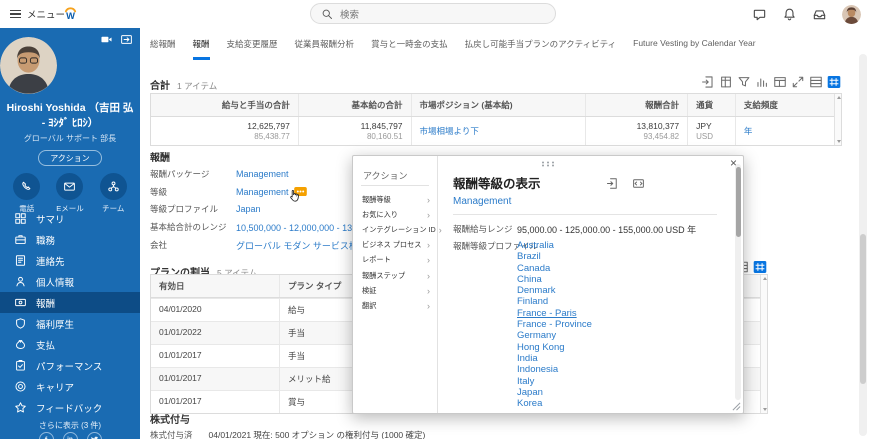  I want to click on filter-icon, so click(744, 82).